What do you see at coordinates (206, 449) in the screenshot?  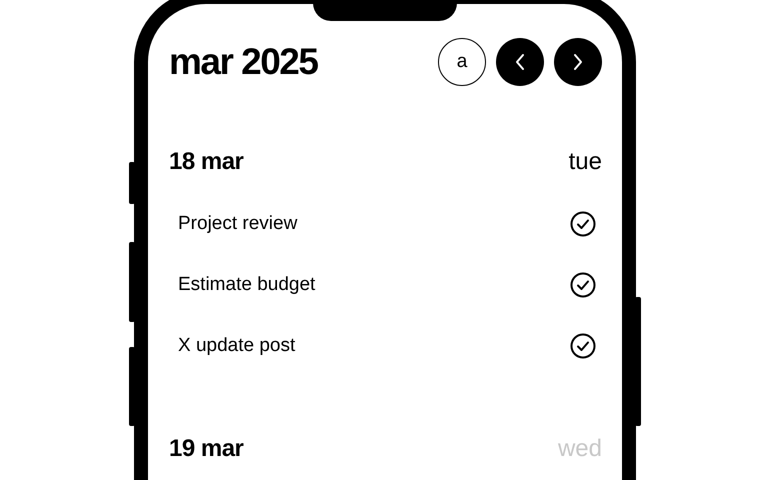 I see `day-date: 19 mar` at bounding box center [206, 449].